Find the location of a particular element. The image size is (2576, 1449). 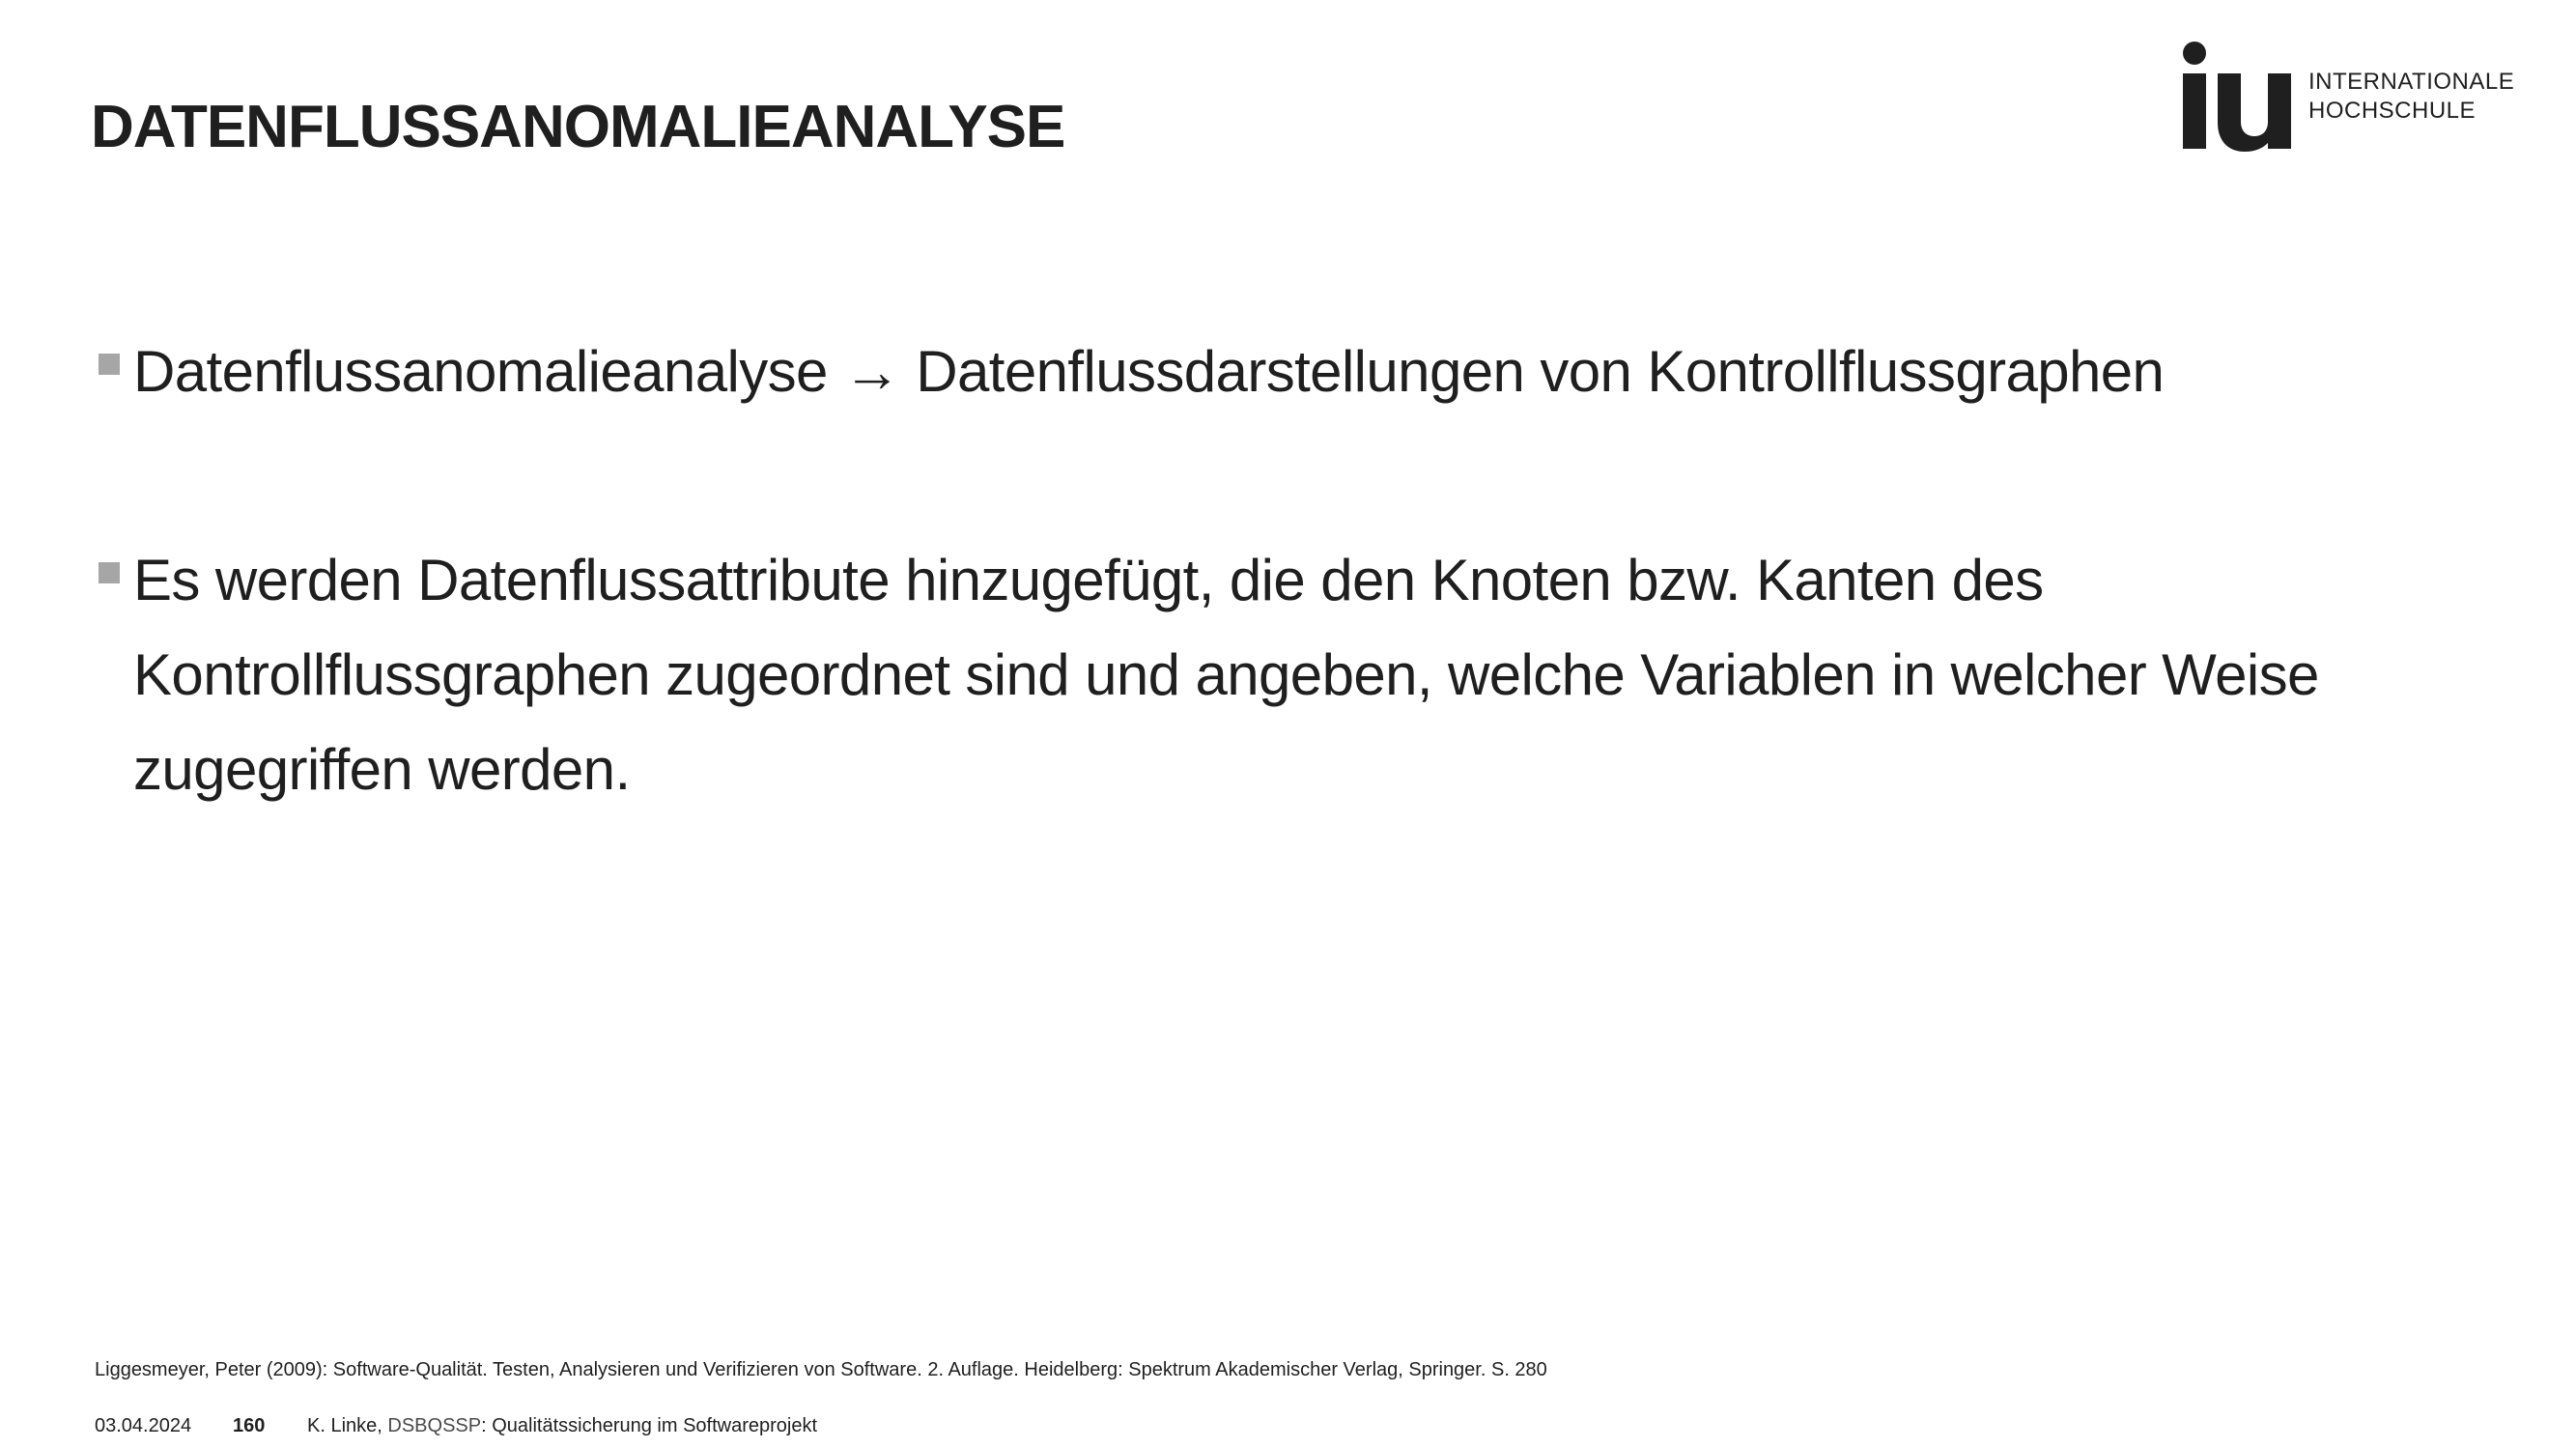

footer-course-title: : Qualitätssicherung im Softwareprojekt is located at coordinates (649, 1425).